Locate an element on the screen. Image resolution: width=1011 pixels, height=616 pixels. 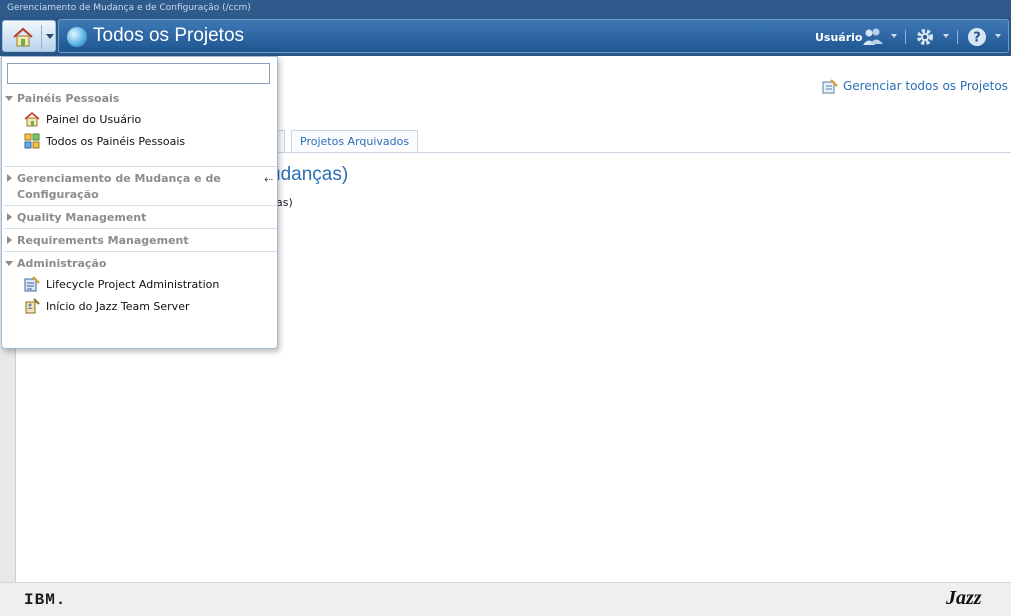
manage-link-label: Gerenciar todos os Projetos is located at coordinates (925, 86).